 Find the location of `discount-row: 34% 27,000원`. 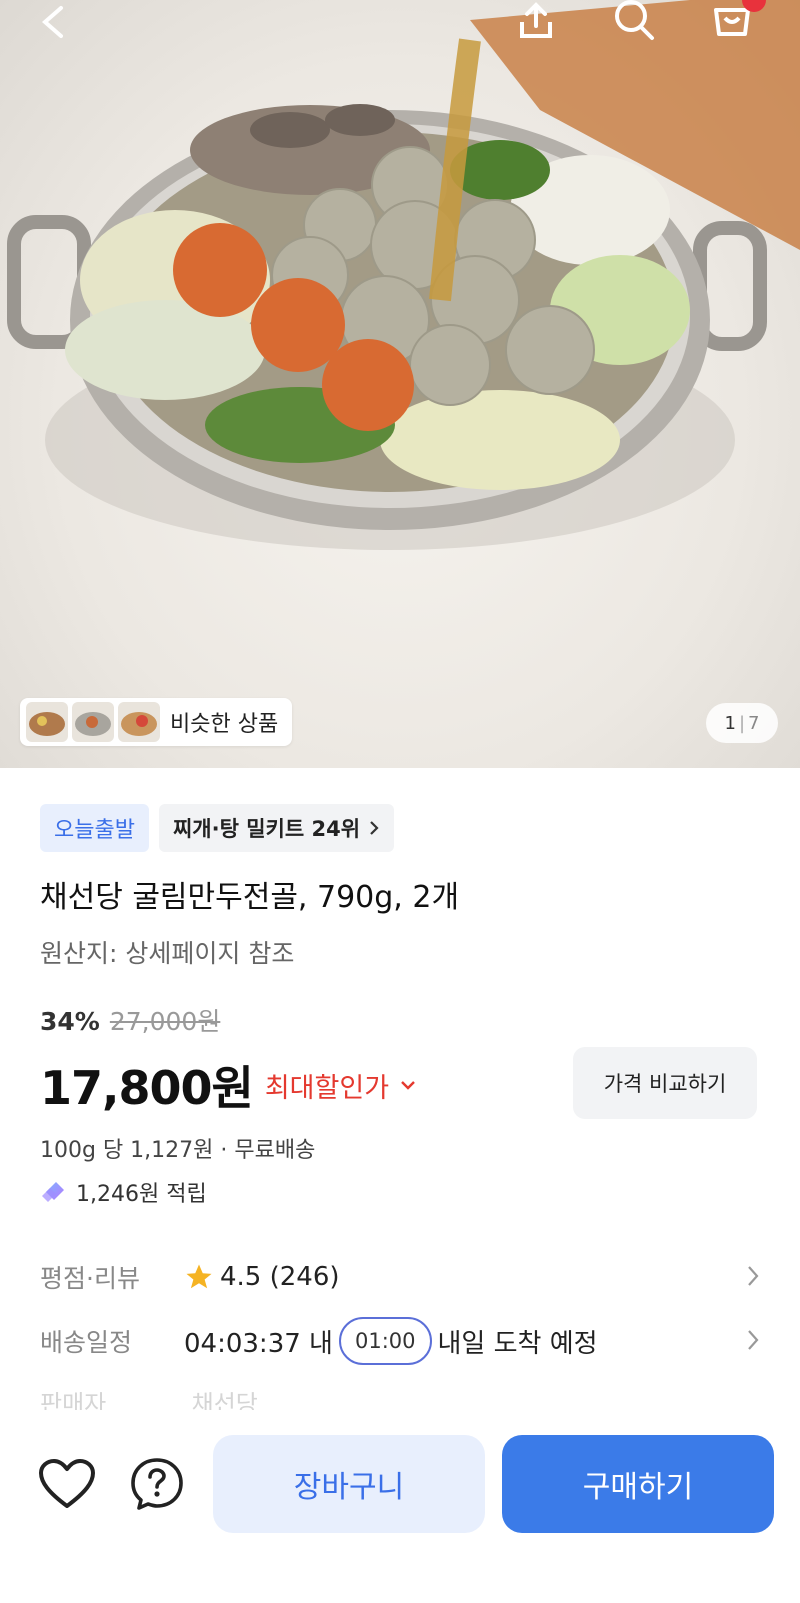

discount-row: 34% 27,000원 is located at coordinates (130, 1020).